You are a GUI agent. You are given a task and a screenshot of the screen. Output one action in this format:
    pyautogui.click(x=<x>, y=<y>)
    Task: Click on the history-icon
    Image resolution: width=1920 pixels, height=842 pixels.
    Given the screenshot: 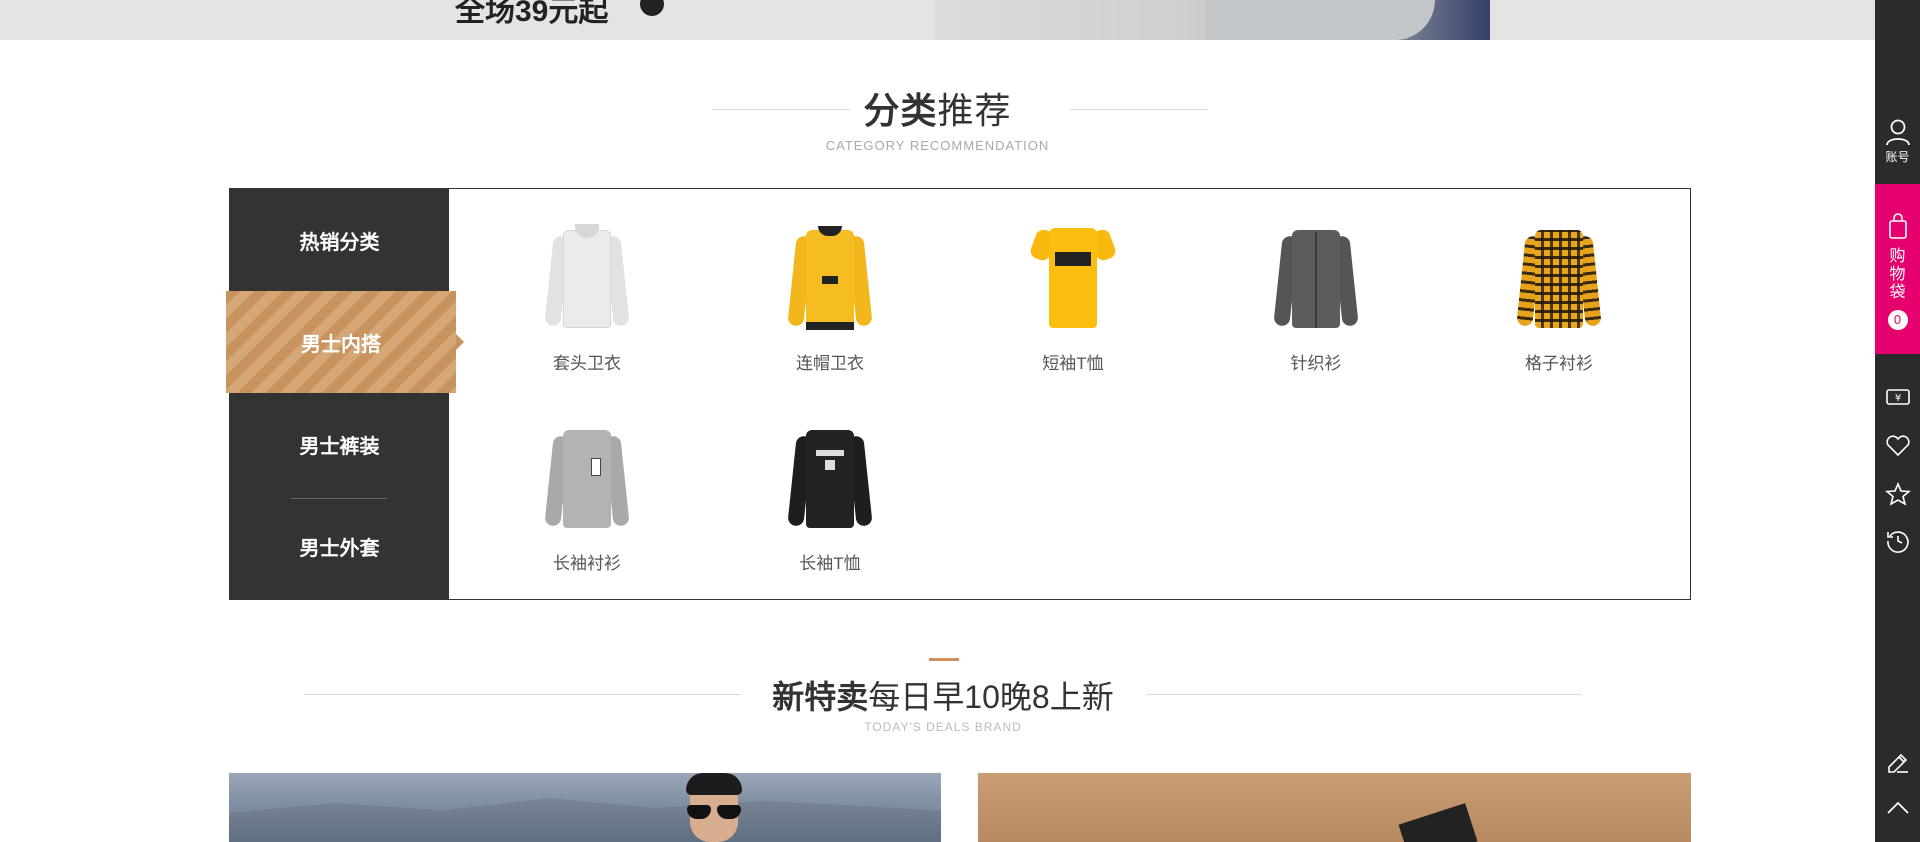 What is the action you would take?
    pyautogui.click(x=1897, y=543)
    